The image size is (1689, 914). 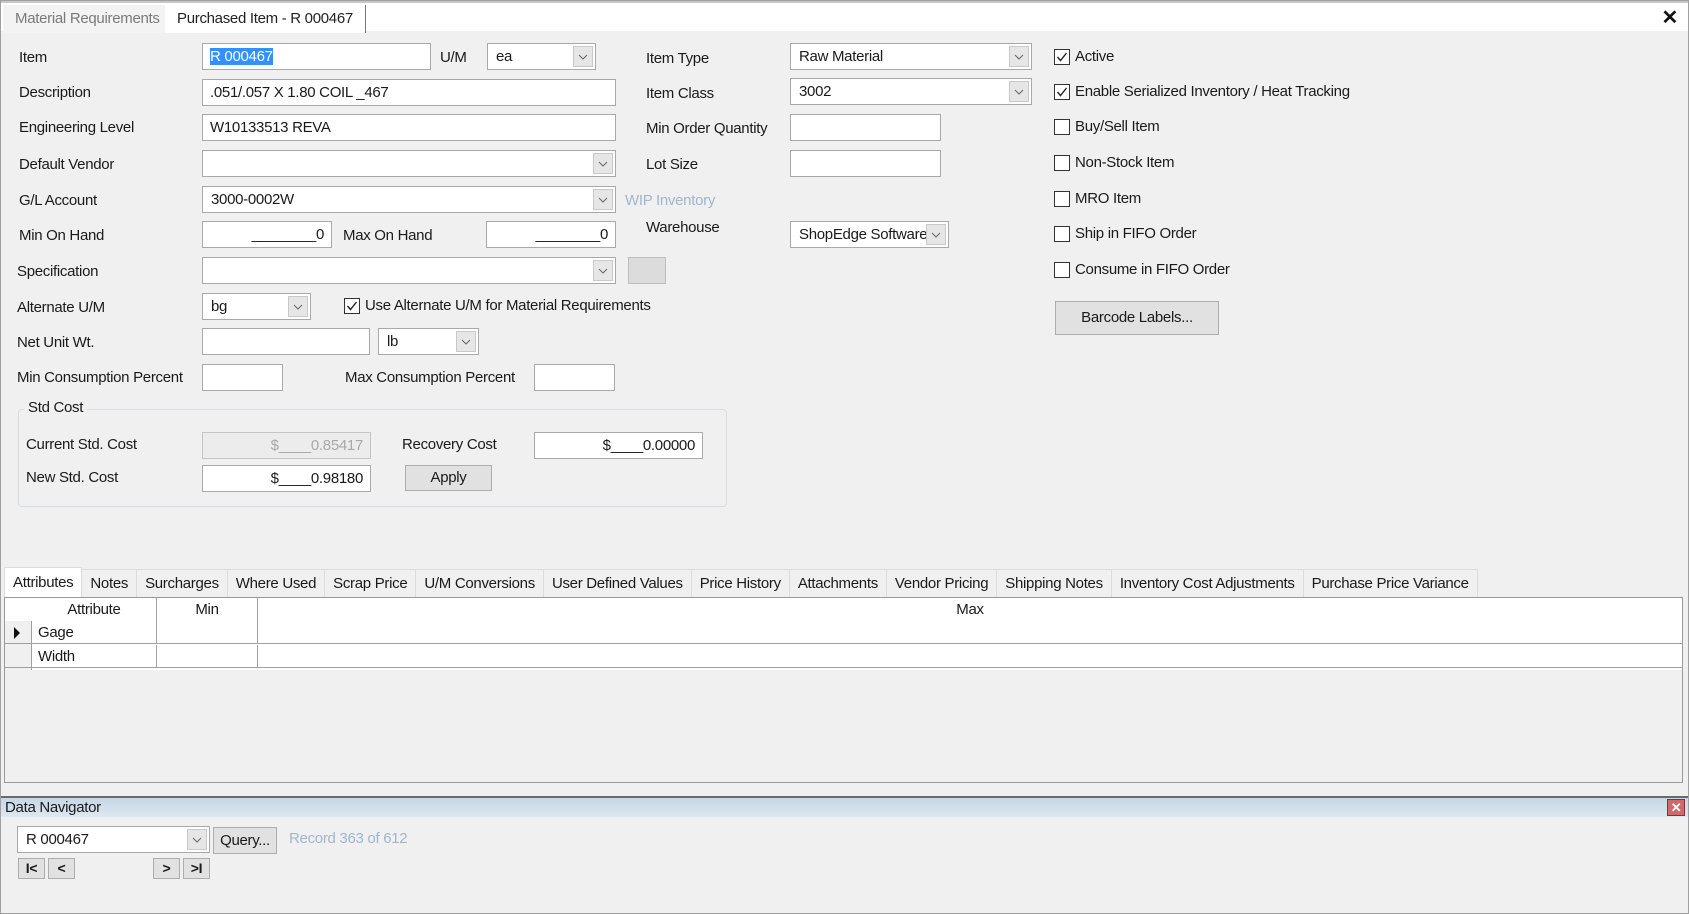 What do you see at coordinates (504, 56) in the screenshot?
I see `um-value: ea` at bounding box center [504, 56].